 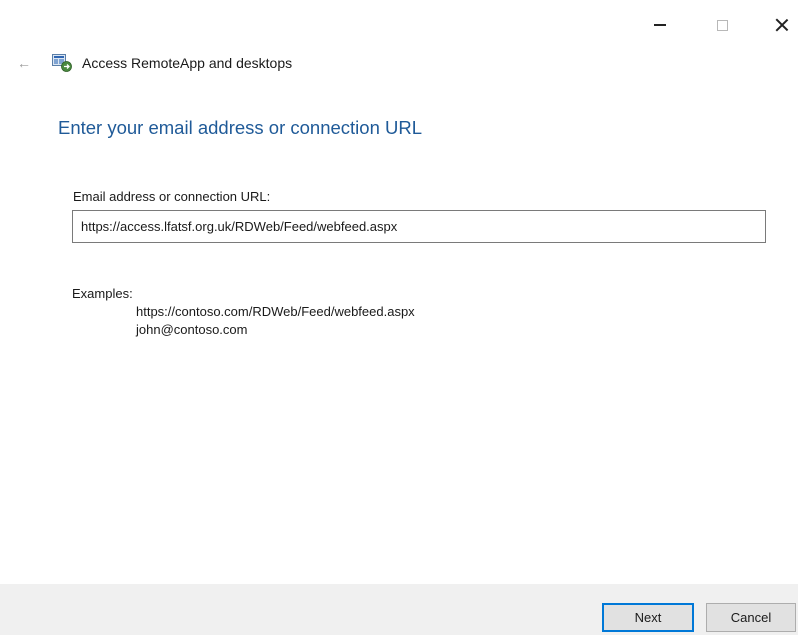 I want to click on close-icon, so click(x=782, y=25).